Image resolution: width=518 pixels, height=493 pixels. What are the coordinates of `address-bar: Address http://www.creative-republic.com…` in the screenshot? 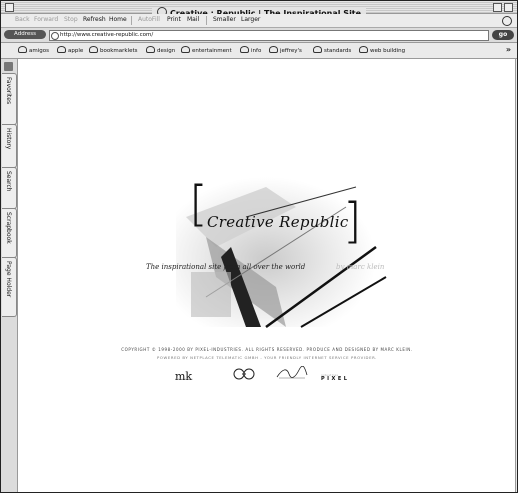 It's located at (259, 35).